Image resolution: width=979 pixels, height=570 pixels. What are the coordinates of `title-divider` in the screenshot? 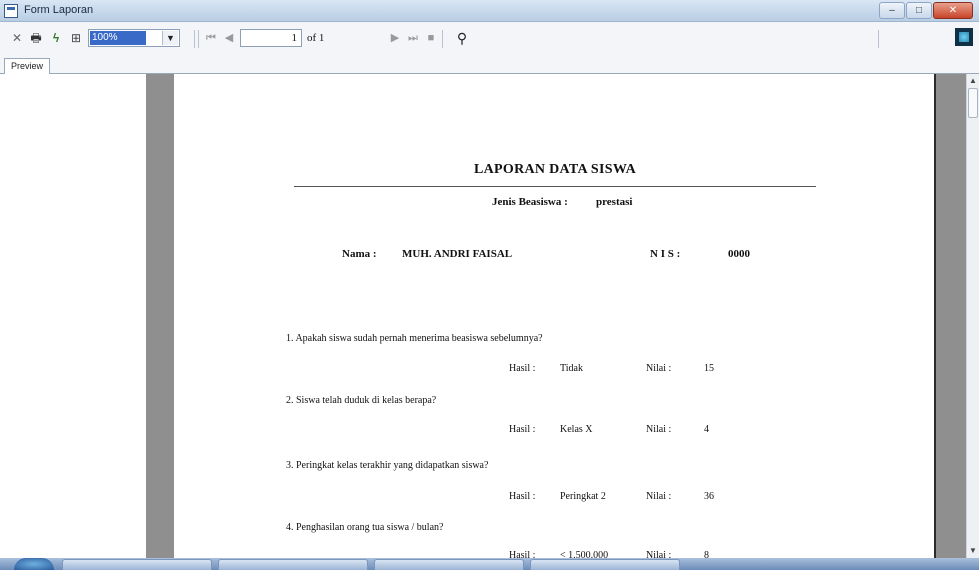 It's located at (555, 186).